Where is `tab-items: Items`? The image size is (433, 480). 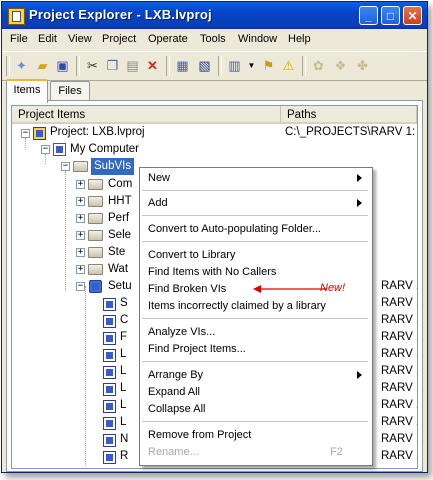 tab-items: Items is located at coordinates (27, 91).